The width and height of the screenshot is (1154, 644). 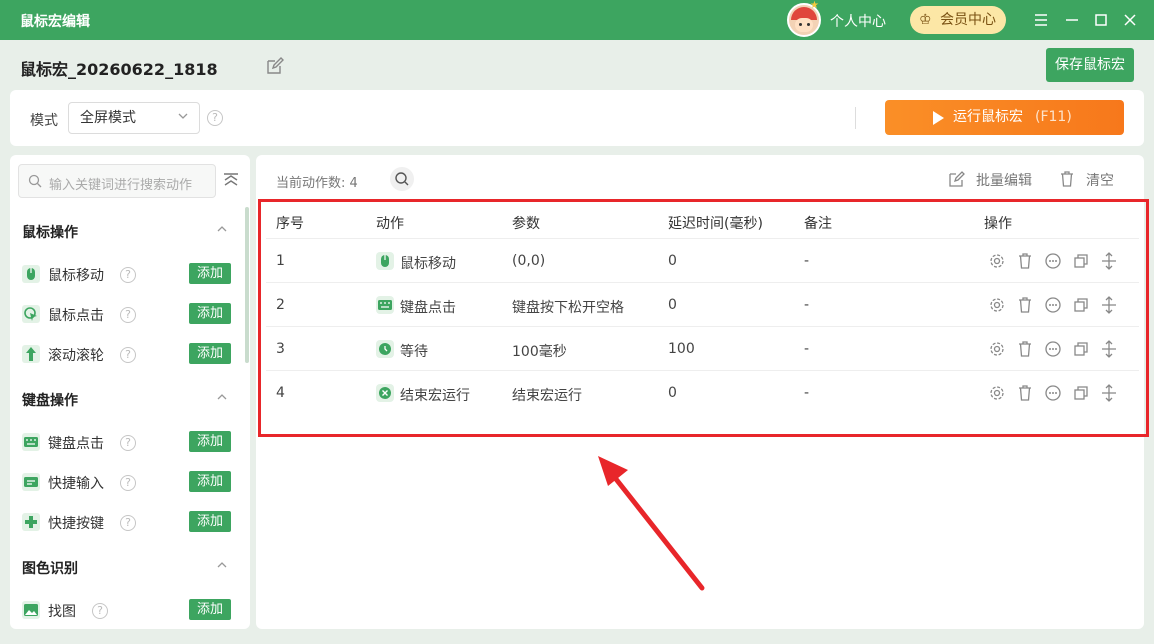 What do you see at coordinates (31, 610) in the screenshot?
I see `image-icon` at bounding box center [31, 610].